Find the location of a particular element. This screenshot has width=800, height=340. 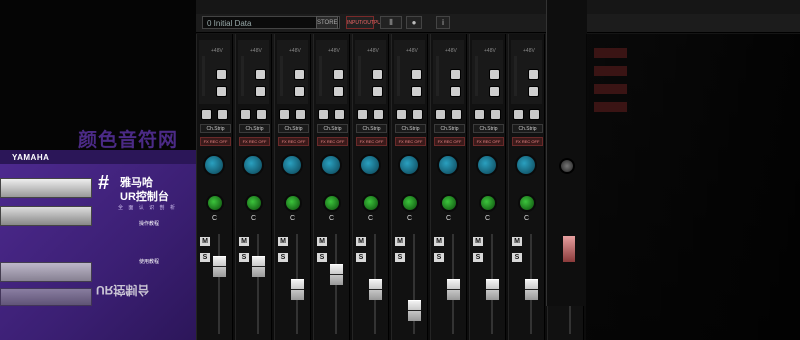

info-icon: i is located at coordinates (443, 22).